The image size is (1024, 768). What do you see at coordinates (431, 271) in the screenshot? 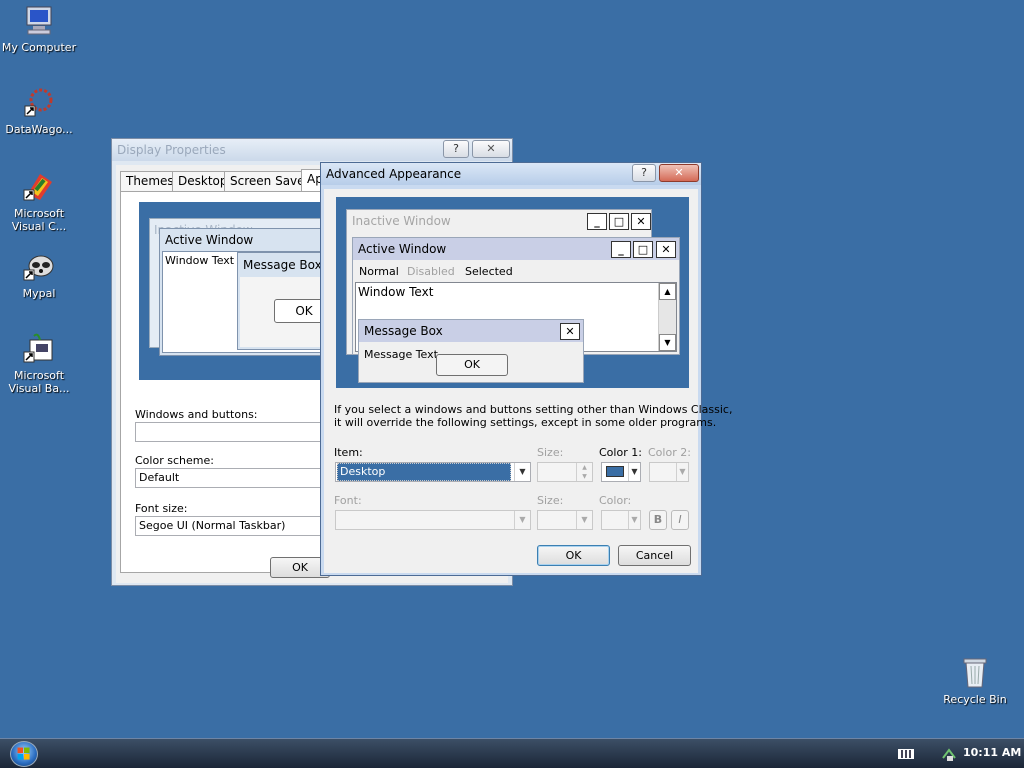
I see `preview-menu-disabled: Disabled` at bounding box center [431, 271].